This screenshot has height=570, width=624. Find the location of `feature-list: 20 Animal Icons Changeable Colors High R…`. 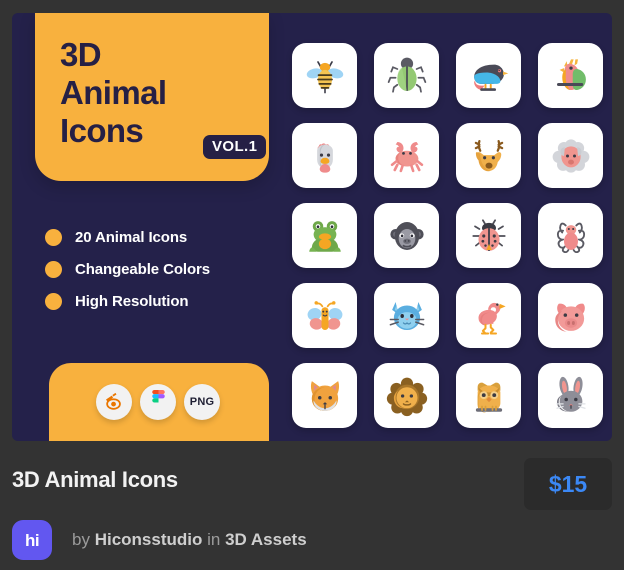

feature-list: 20 Animal Icons Changeable Colors High R… is located at coordinates (160, 269).